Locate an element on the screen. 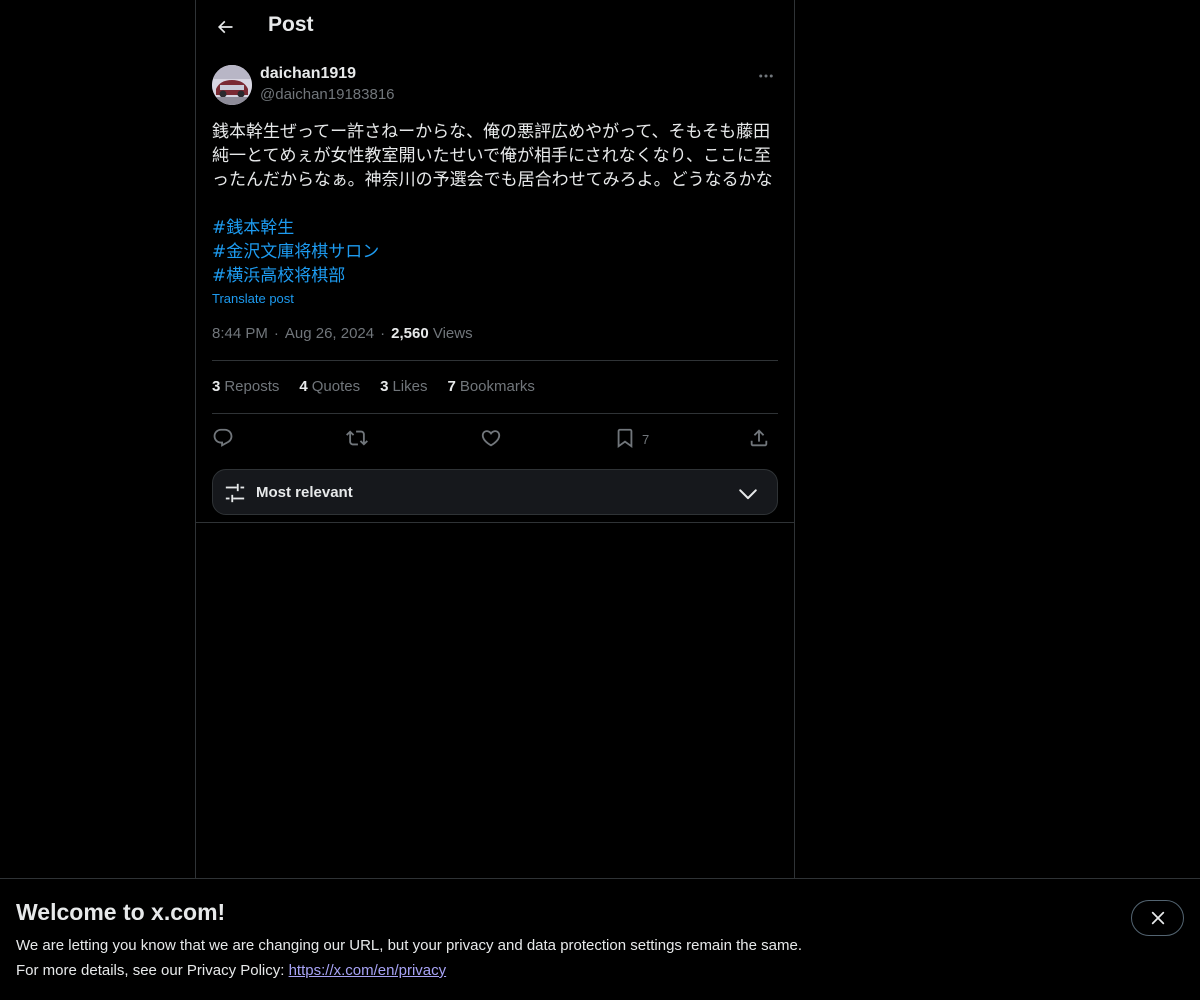  stat-likes: 3 Likes is located at coordinates (403, 386).